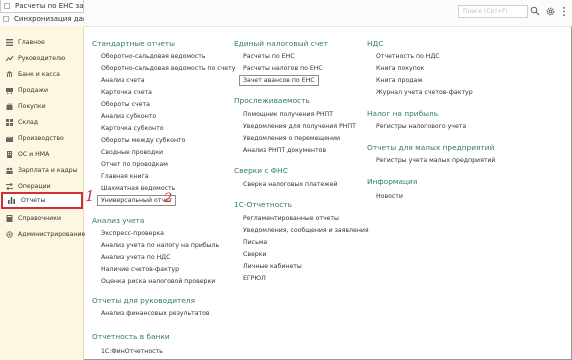 The image size is (572, 360). Describe the element at coordinates (493, 11) in the screenshot. I see `search-input: Поиск (Ctrl+F)` at that location.